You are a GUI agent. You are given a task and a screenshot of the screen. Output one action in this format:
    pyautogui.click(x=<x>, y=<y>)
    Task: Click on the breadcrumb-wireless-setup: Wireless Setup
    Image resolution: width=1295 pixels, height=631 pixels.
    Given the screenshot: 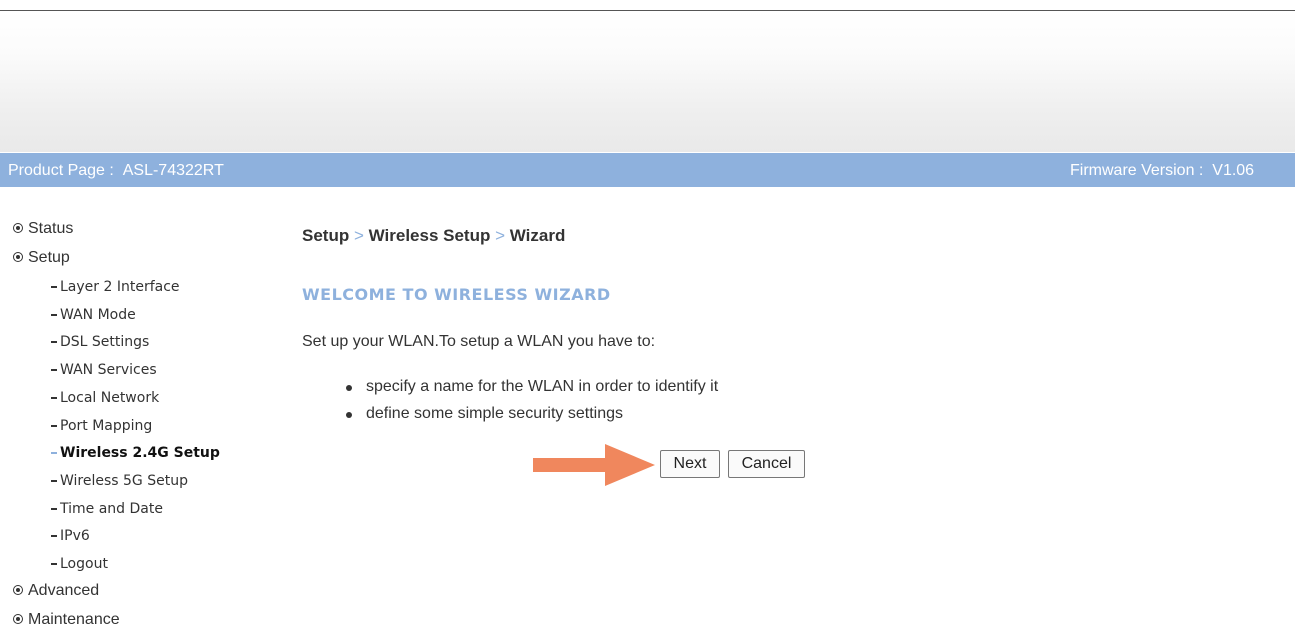 What is the action you would take?
    pyautogui.click(x=430, y=235)
    